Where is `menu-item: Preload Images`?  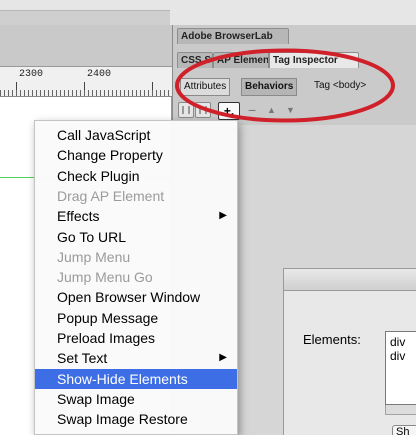
menu-item: Preload Images is located at coordinates (136, 338).